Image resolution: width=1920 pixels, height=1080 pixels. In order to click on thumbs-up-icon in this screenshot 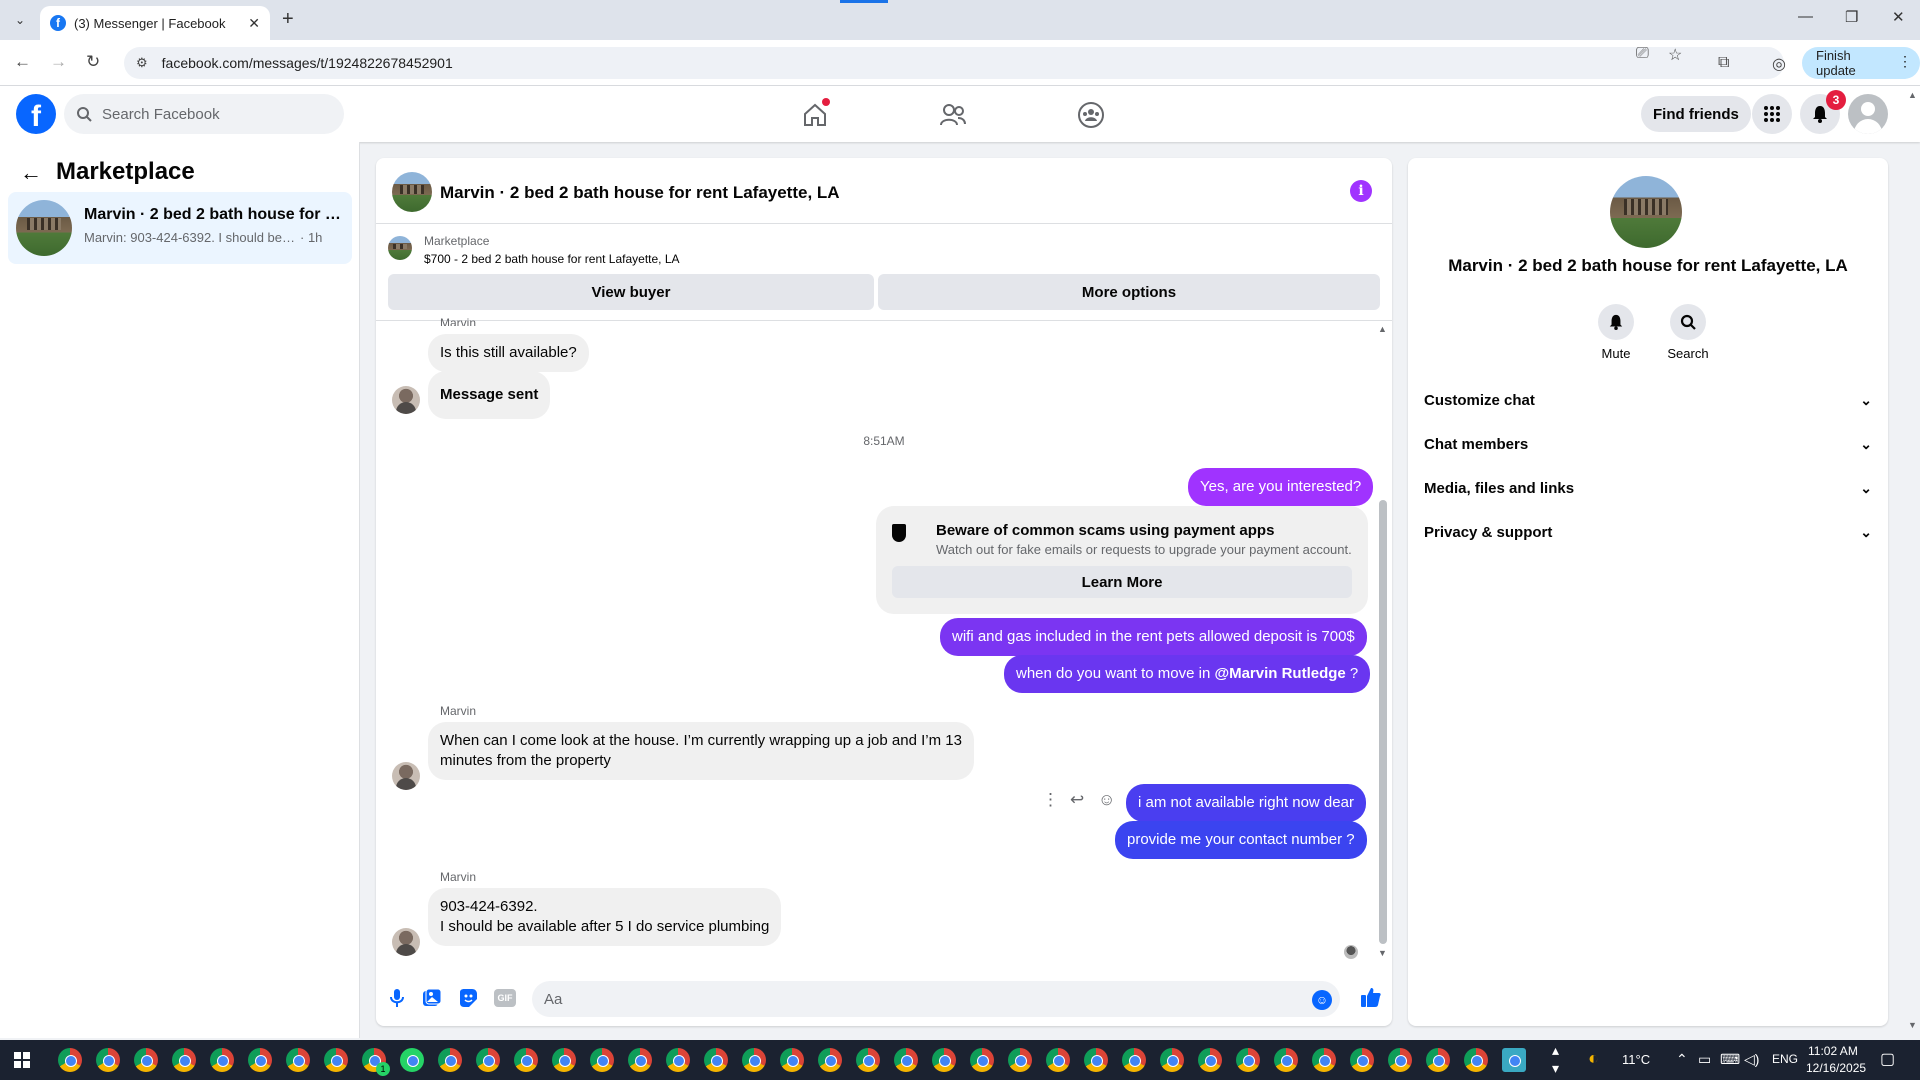, I will do `click(1371, 1000)`.